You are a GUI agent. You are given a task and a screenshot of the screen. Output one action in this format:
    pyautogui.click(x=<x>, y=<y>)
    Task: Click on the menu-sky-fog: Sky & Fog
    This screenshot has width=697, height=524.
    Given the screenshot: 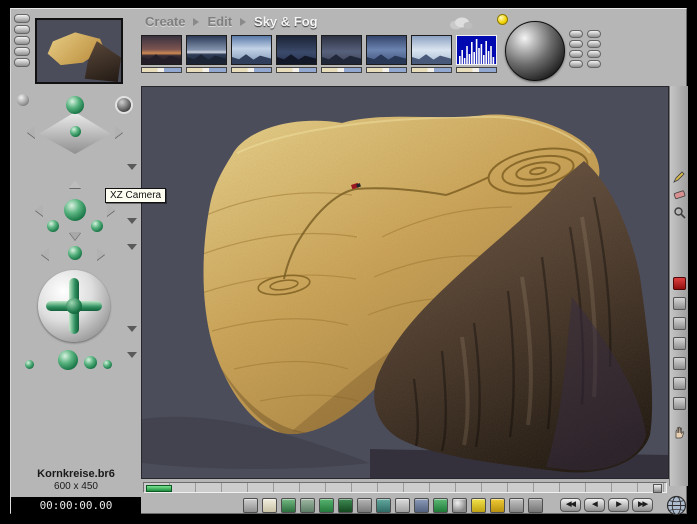 What is the action you would take?
    pyautogui.click(x=286, y=21)
    